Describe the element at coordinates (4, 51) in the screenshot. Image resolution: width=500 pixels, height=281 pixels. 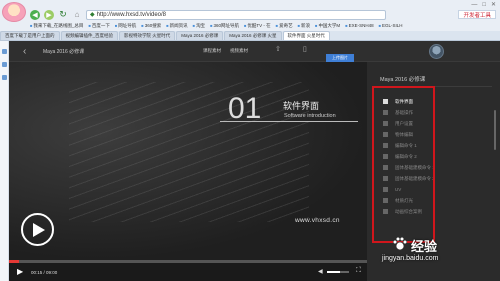
I see `sidebar-star-icon` at that location.